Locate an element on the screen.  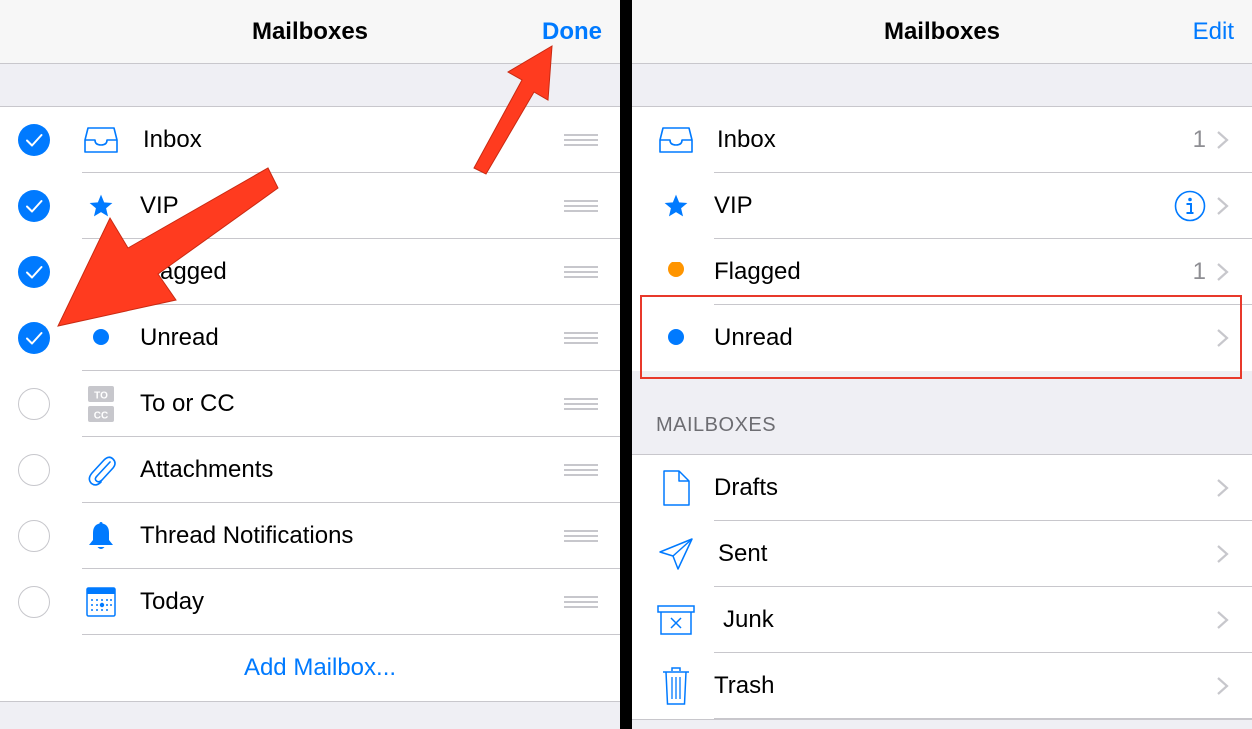
list-item-drafts: Drafts is located at coordinates (942, 488).